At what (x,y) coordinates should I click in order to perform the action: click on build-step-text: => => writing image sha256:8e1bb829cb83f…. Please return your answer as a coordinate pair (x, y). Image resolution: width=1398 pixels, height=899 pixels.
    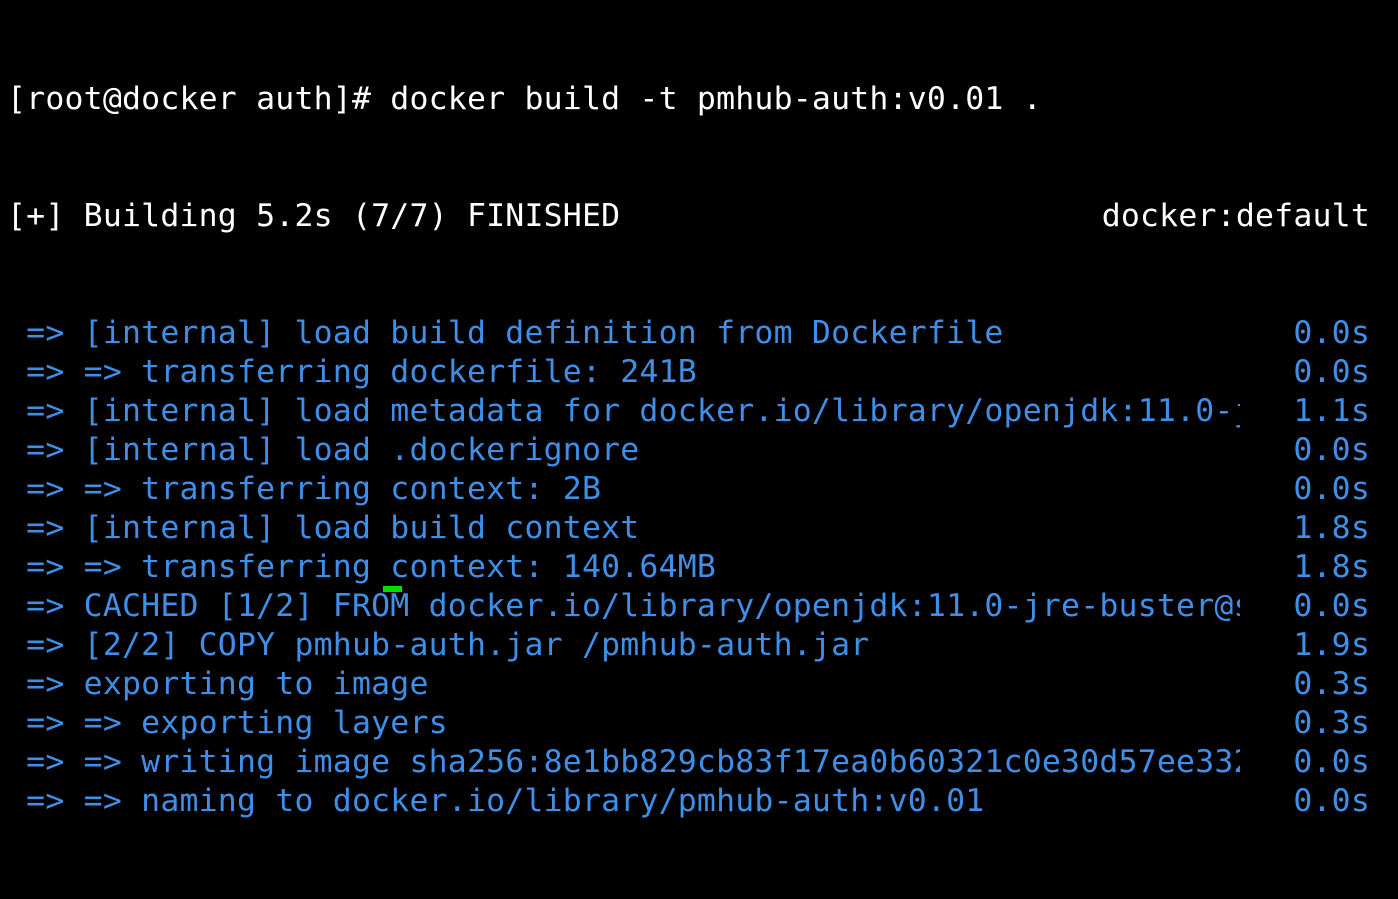
    Looking at the image, I should click on (623, 762).